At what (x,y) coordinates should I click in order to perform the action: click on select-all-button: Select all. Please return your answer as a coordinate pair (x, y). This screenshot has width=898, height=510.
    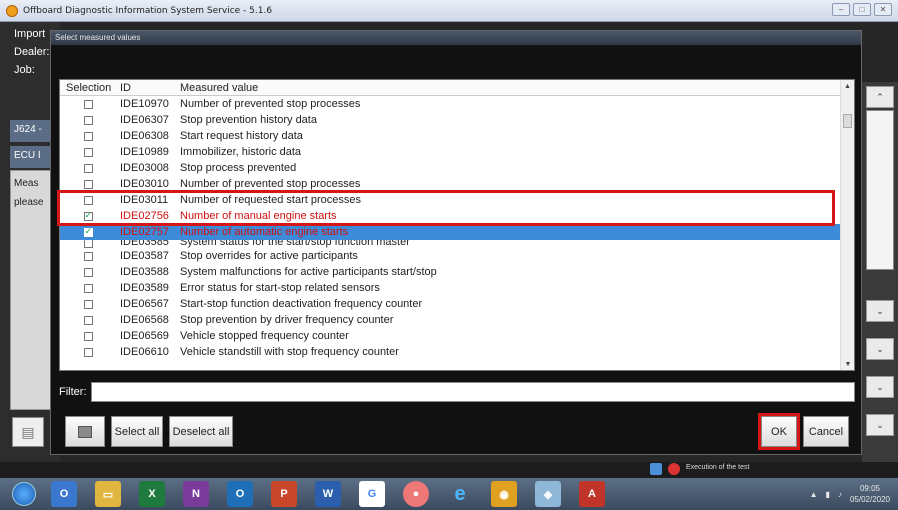
    Looking at the image, I should click on (137, 431).